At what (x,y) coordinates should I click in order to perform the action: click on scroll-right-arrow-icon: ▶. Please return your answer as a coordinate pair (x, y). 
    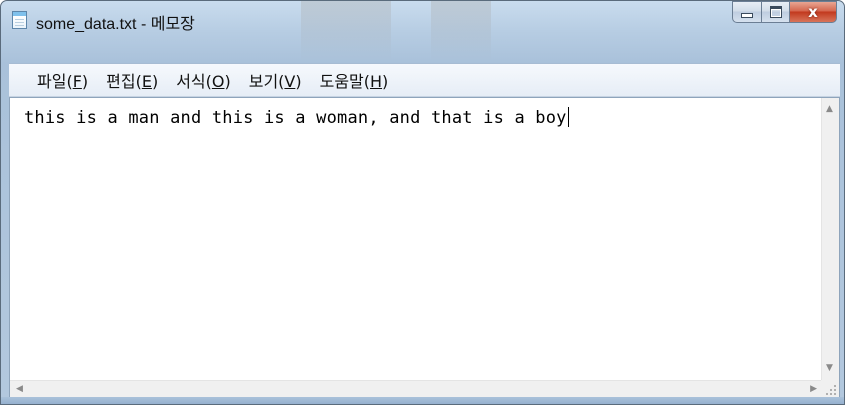
    Looking at the image, I should click on (813, 389).